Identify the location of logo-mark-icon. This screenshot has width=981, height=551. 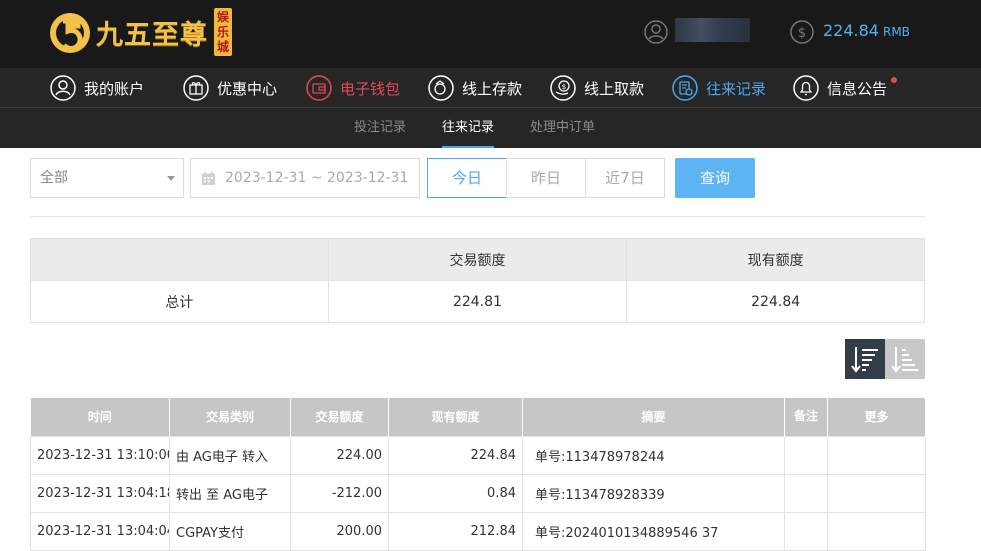
(70, 33).